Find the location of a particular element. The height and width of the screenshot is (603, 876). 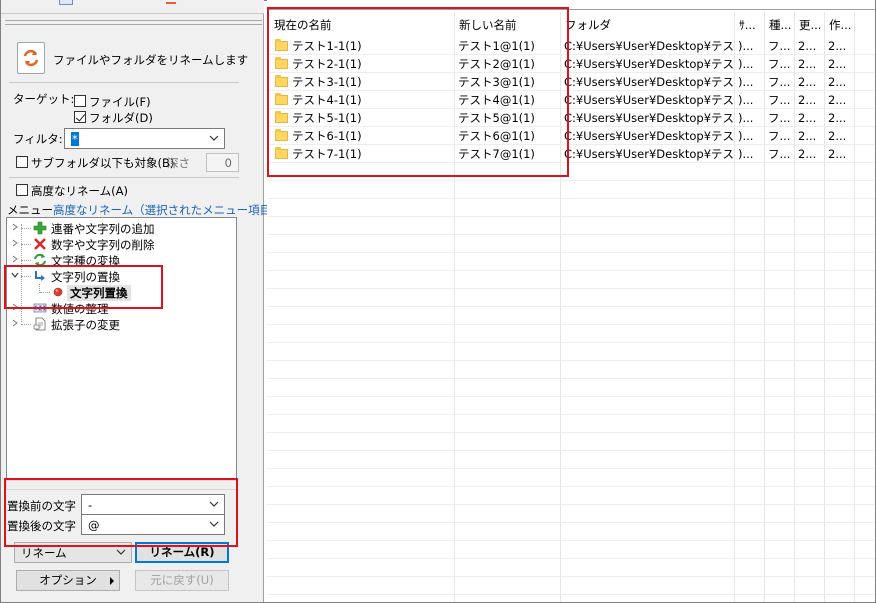

options-separator is located at coordinates (124, 177).